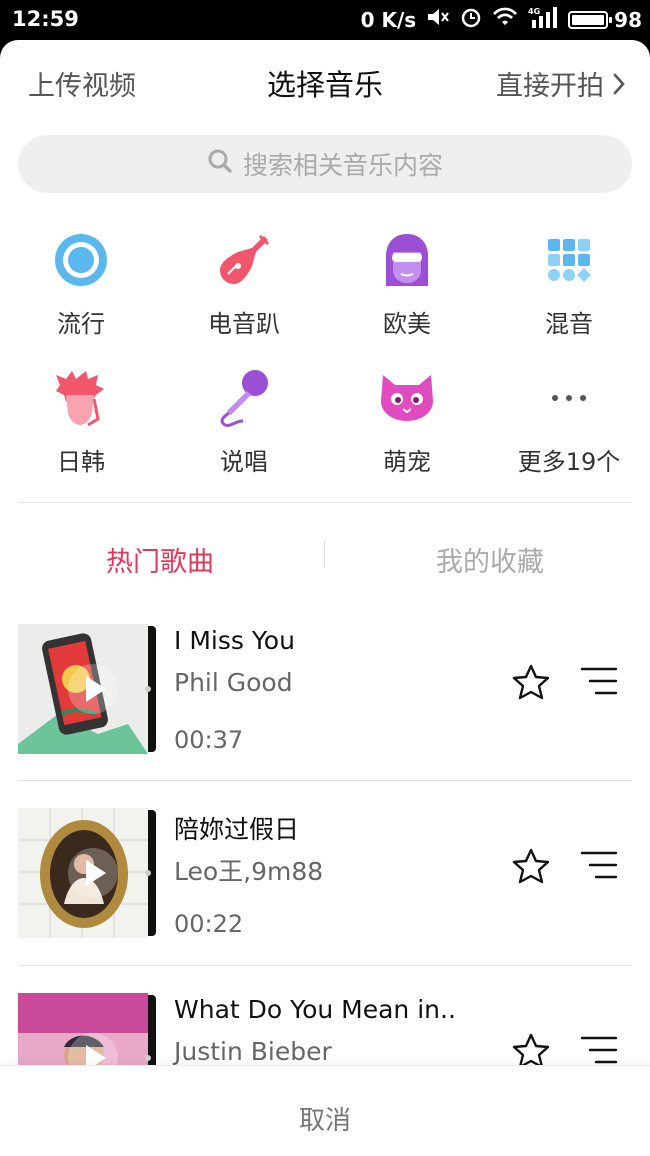 Image resolution: width=650 pixels, height=1156 pixels. I want to click on net-speed: 0 K/s, so click(388, 19).